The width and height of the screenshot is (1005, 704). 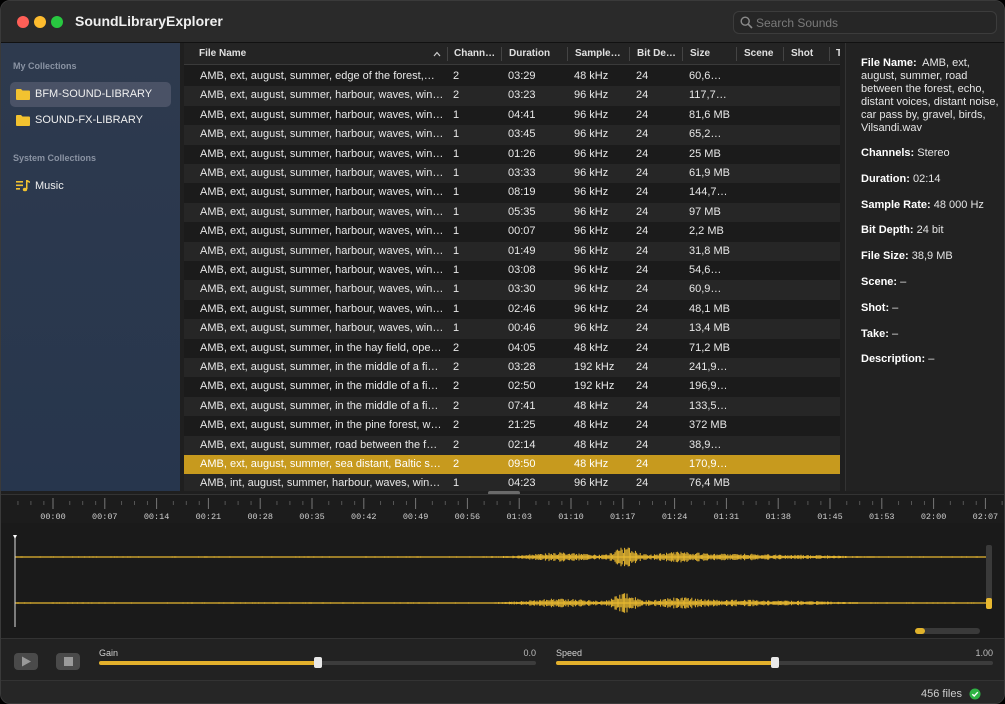 I want to click on maximize-window-button, so click(x=57, y=22).